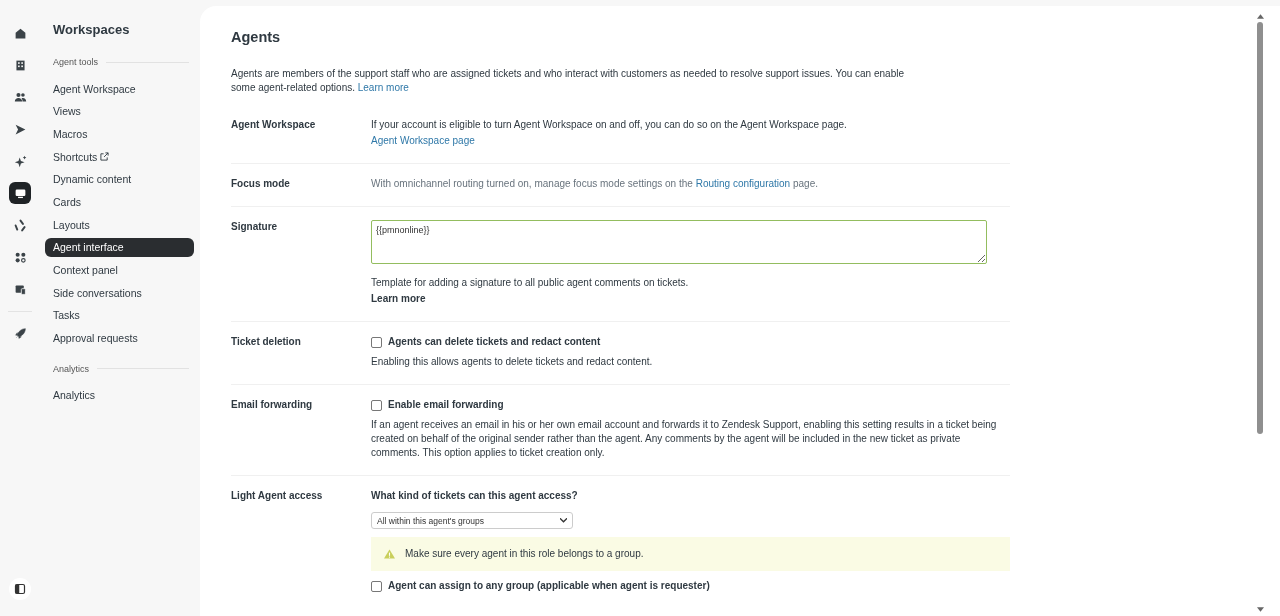  I want to click on ticket-access-dropdown: All within this agent's groups, so click(472, 520).